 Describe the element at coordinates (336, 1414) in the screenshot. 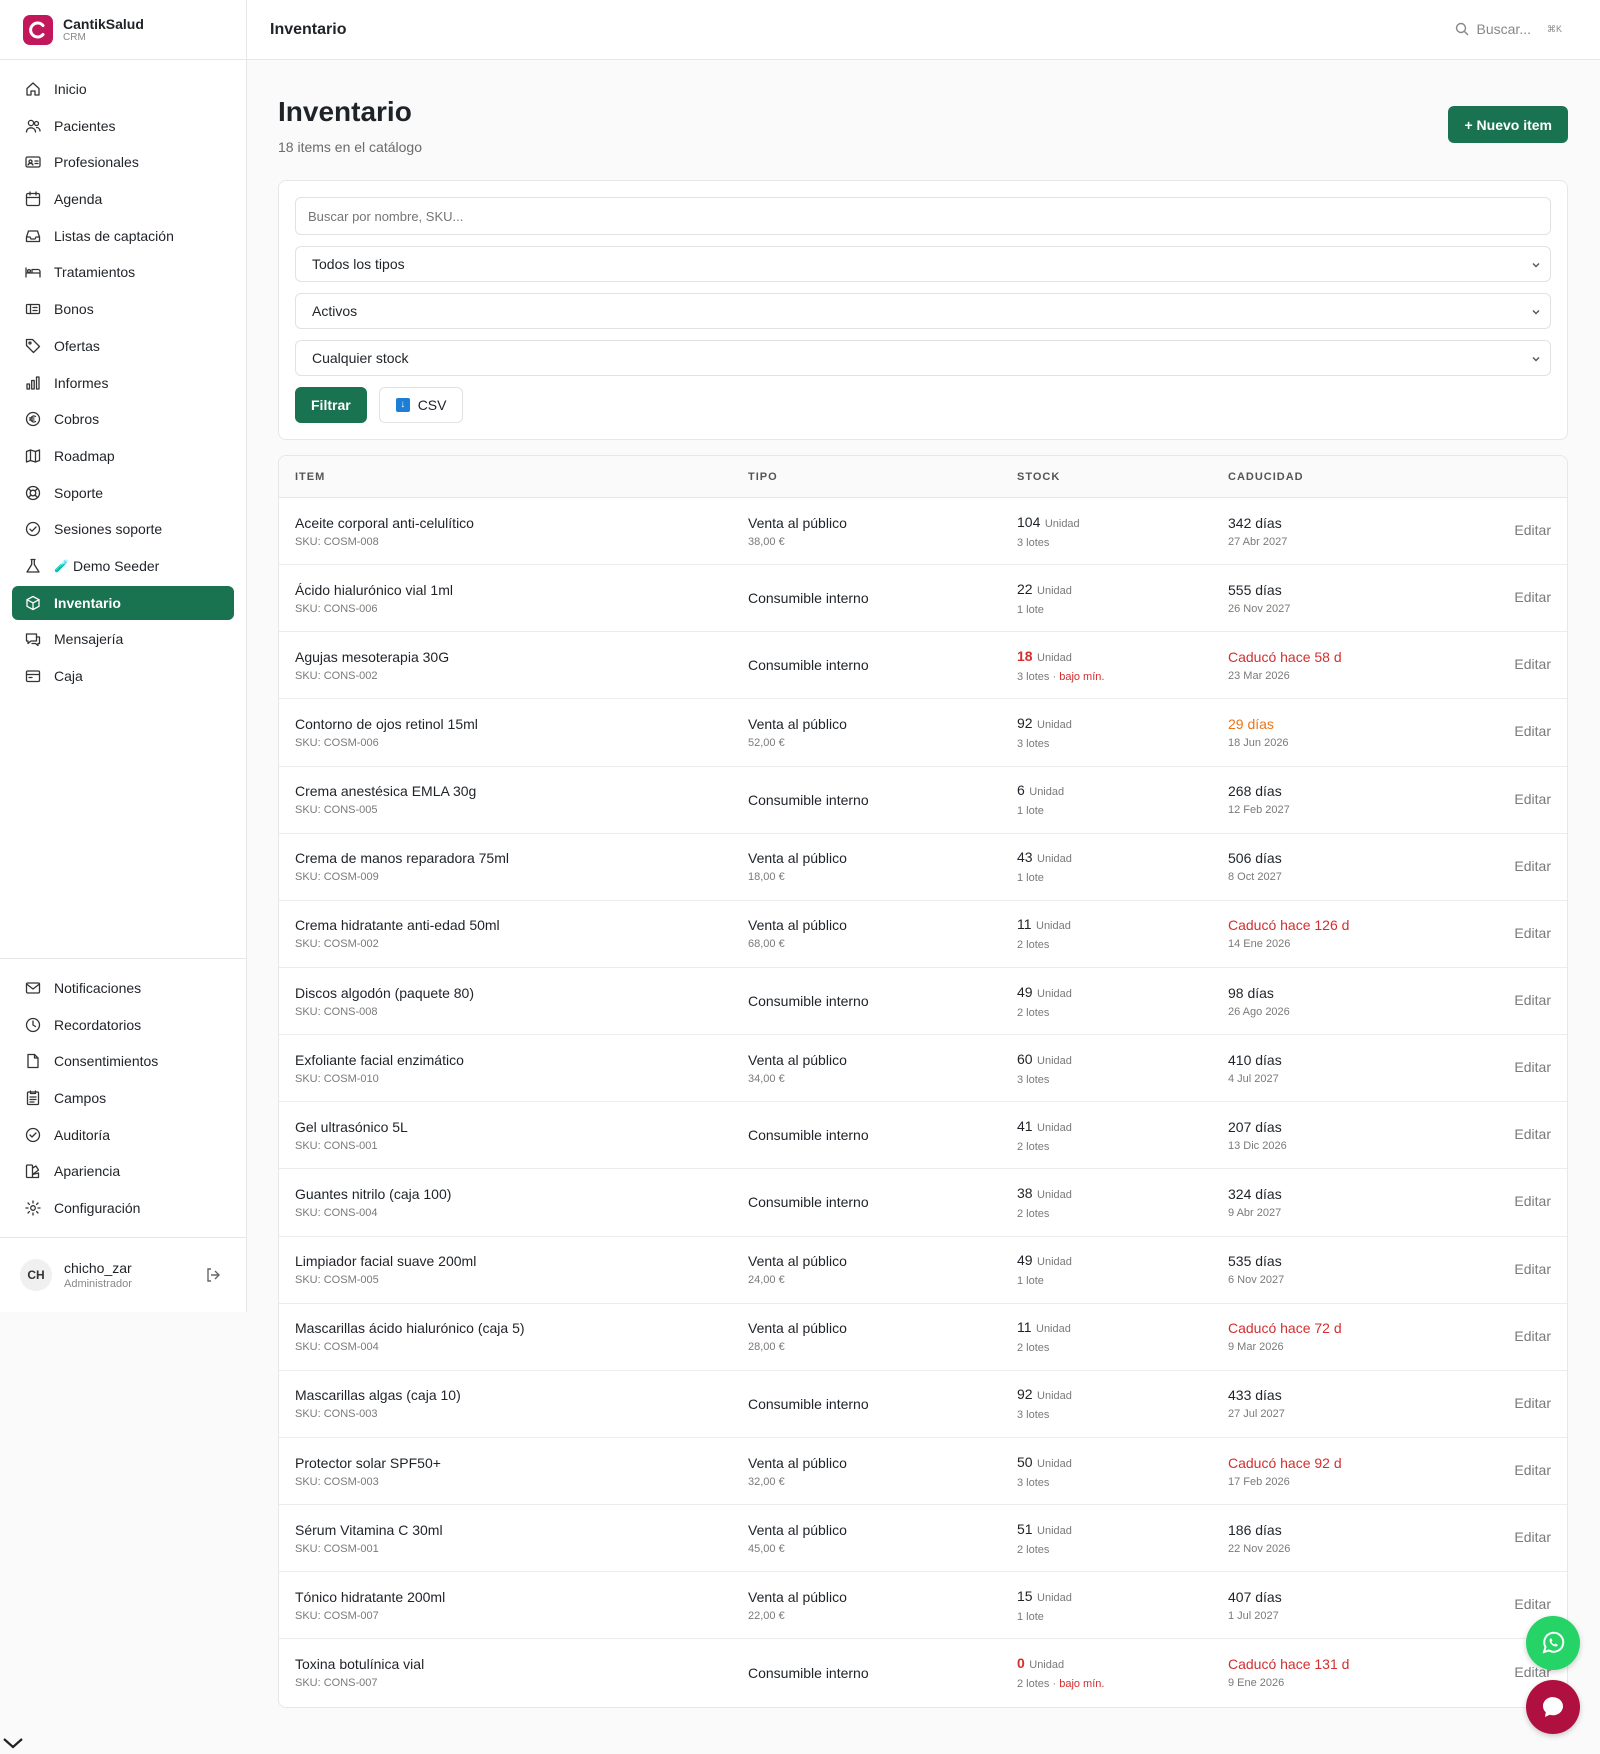

I see `item-sku: SKU: CONS-003` at that location.